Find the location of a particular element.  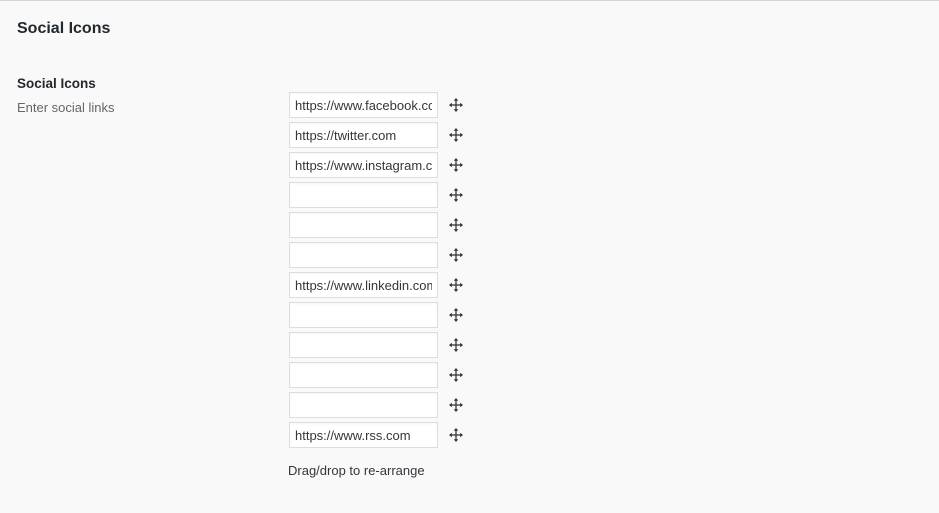

field-title: Social Icons is located at coordinates (56, 83).